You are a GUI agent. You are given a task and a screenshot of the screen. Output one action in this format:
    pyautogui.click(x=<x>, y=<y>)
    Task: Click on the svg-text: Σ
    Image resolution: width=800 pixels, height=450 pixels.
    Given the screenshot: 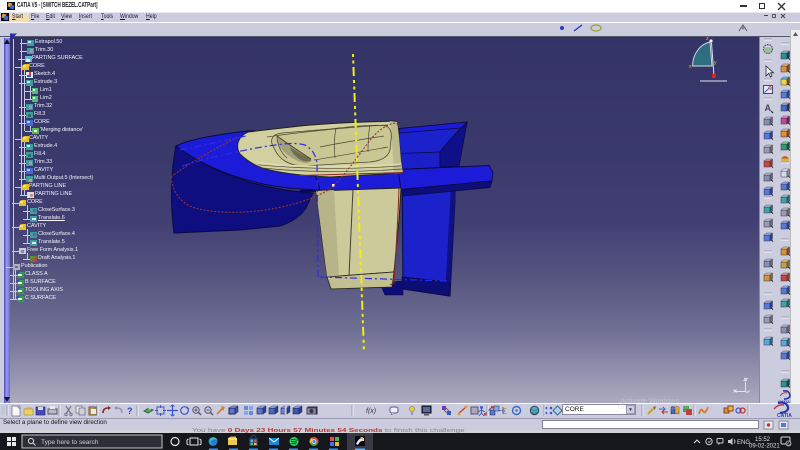 What is the action you would take?
    pyautogui.click(x=504, y=411)
    